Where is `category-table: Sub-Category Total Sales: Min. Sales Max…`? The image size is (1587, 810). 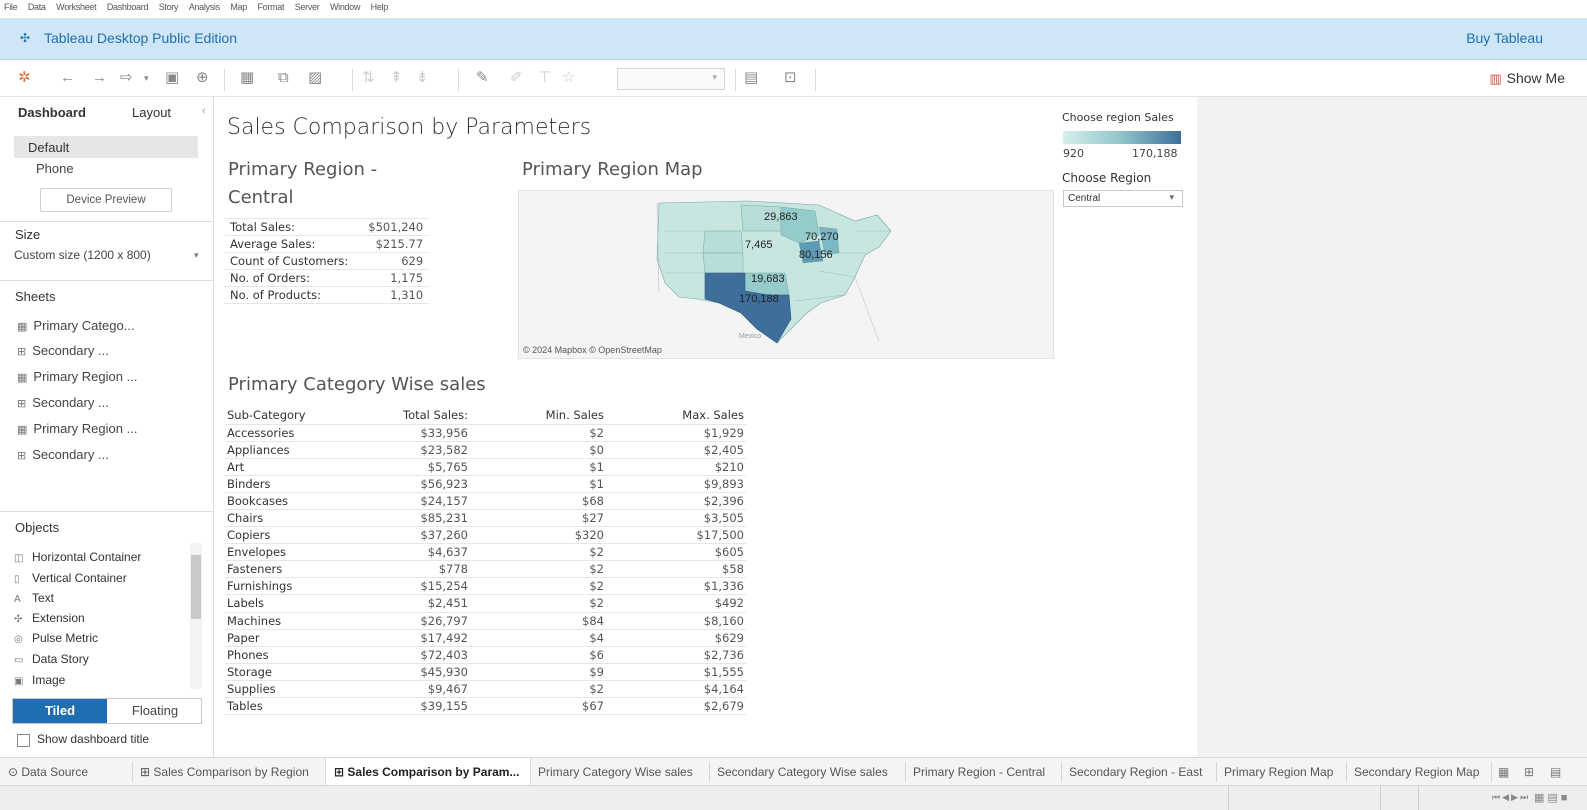 category-table: Sub-Category Total Sales: Min. Sales Max… is located at coordinates (485, 561).